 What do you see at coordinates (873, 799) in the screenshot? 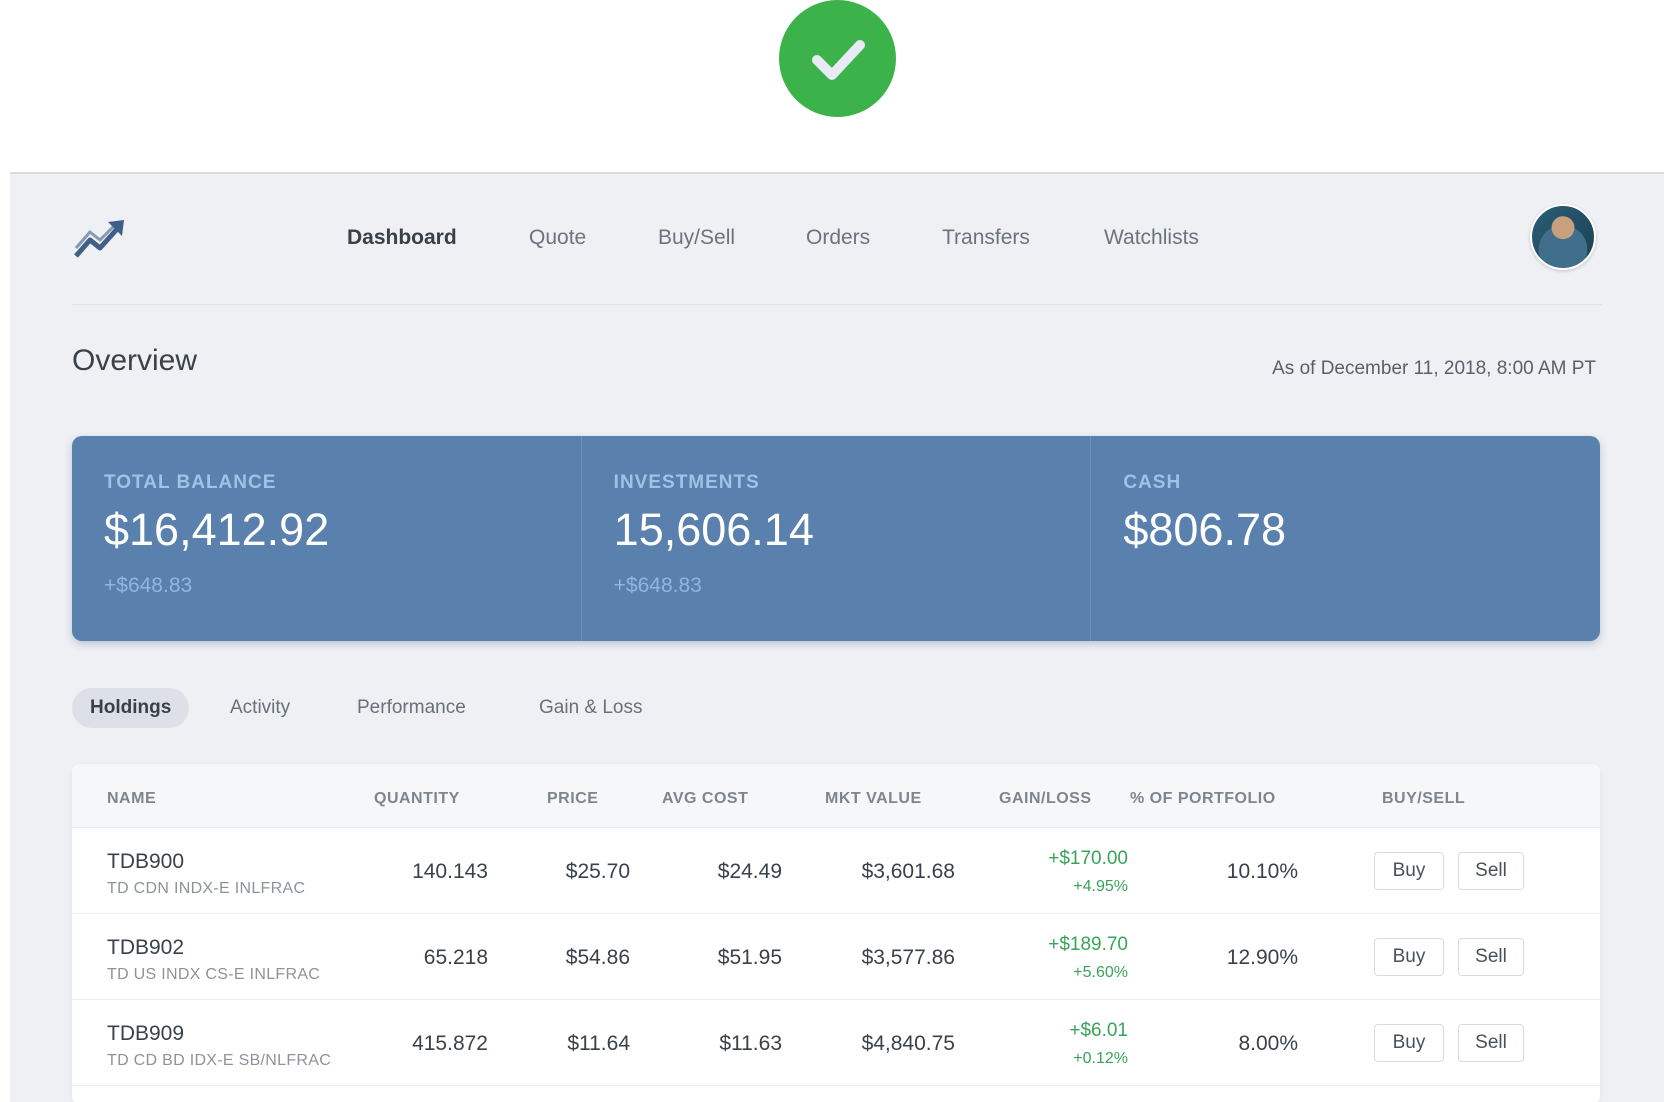
I see `col-mkt-value: MKT VALUE` at bounding box center [873, 799].